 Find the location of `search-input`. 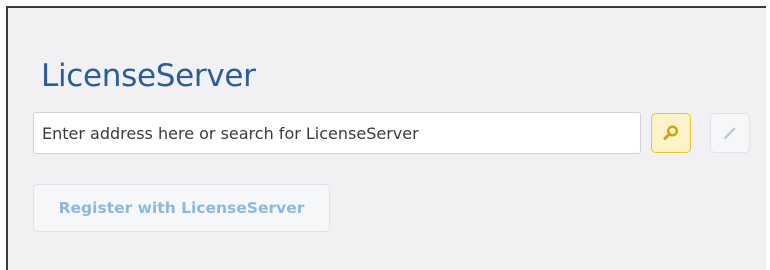

search-input is located at coordinates (337, 133).